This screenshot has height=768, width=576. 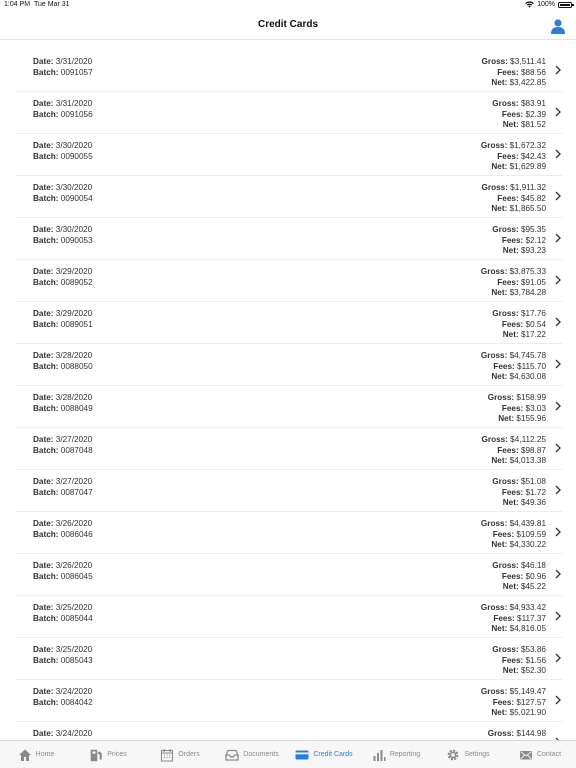 I want to click on tab-reporting: Reporting, so click(x=396, y=754).